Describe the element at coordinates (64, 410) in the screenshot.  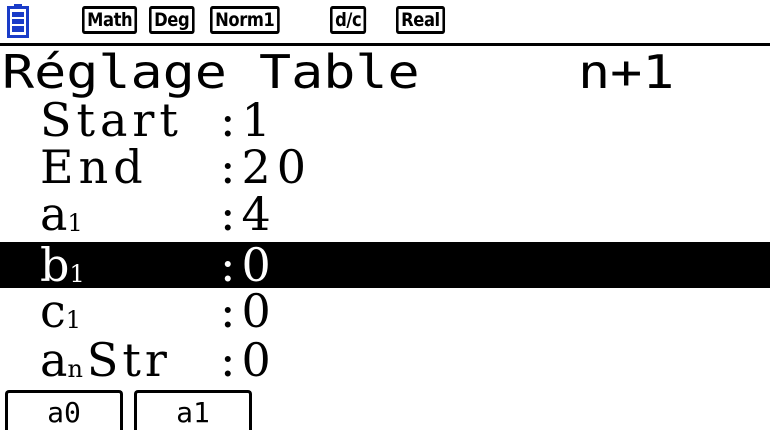
I see `fkey-a0-button: a0` at that location.